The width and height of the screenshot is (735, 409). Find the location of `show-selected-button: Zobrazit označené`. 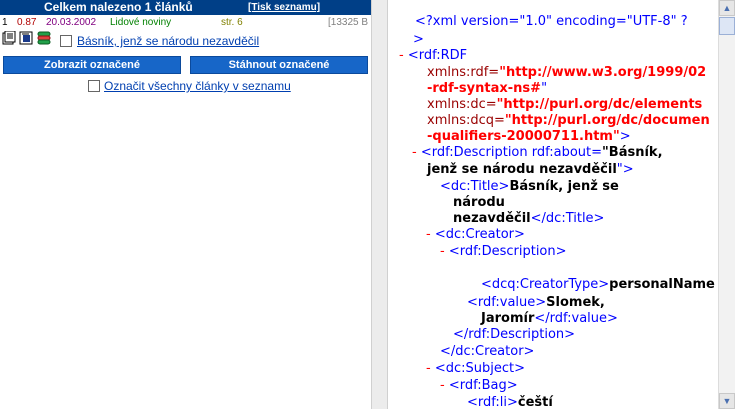

show-selected-button: Zobrazit označené is located at coordinates (92, 65).